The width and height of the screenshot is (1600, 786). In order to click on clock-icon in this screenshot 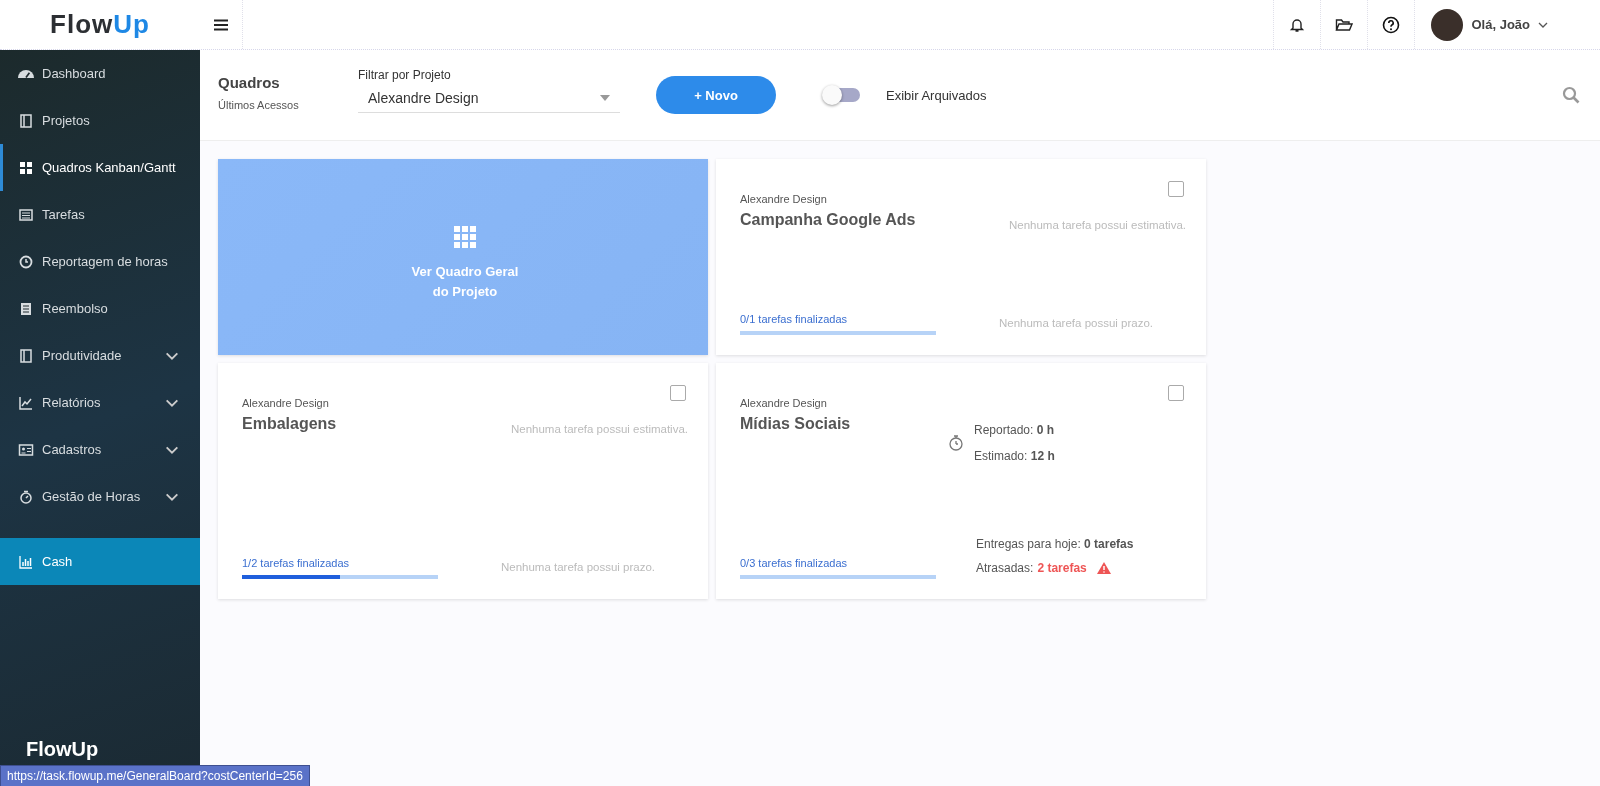, I will do `click(26, 261)`.